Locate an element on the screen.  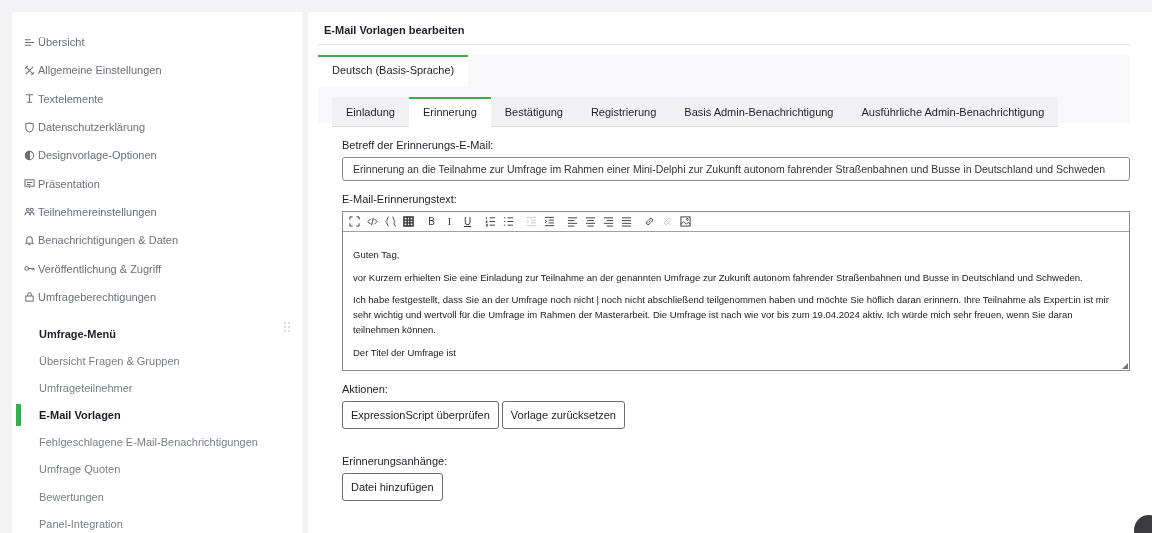
sidebar-item: Übersicht is located at coordinates (163, 42).